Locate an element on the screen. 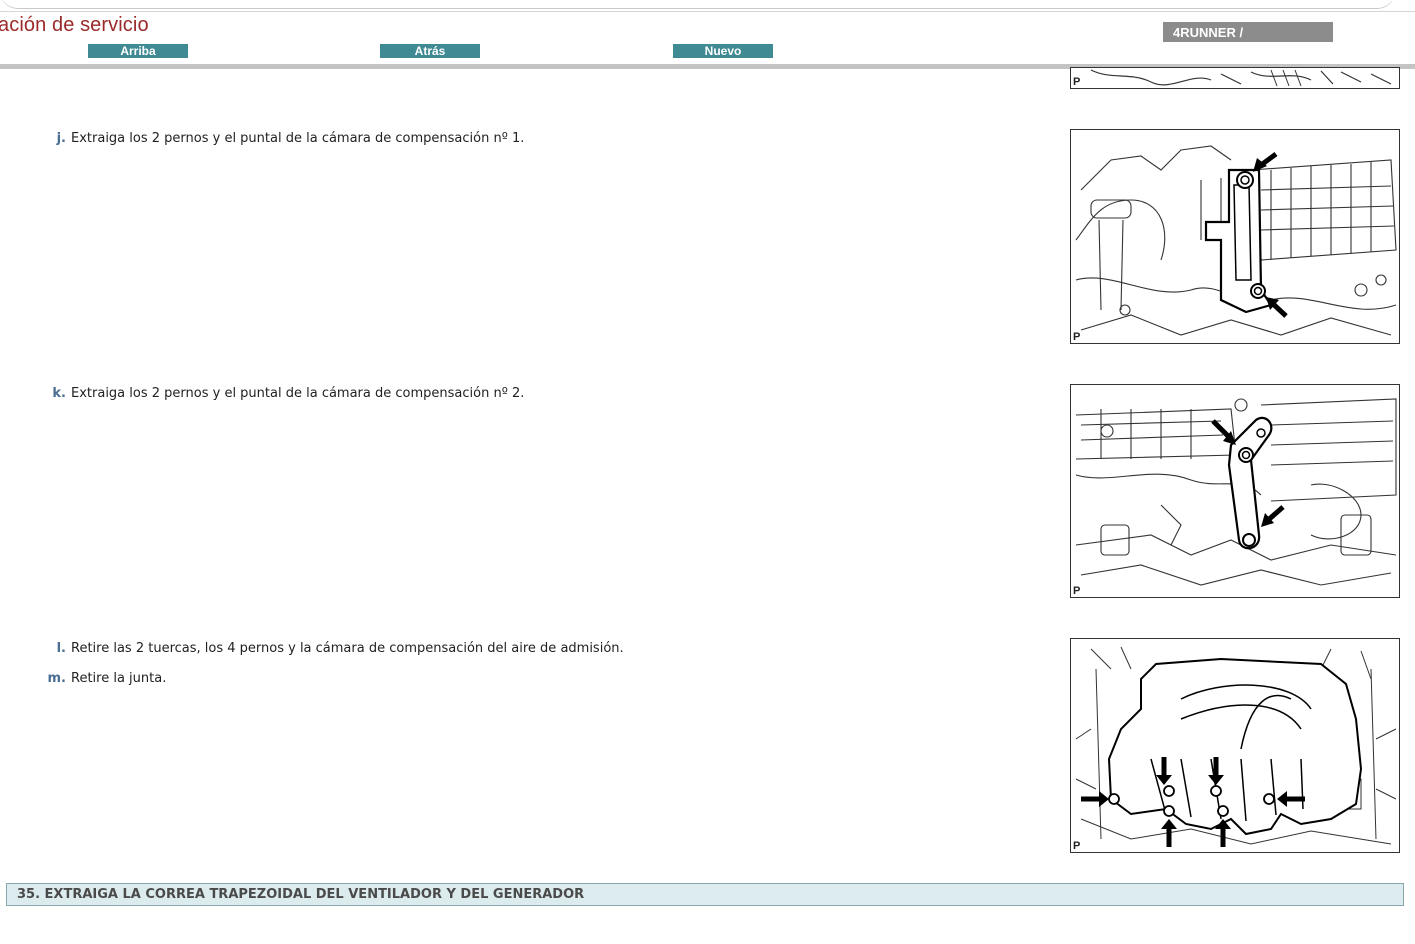 Image resolution: width=1415 pixels, height=944 pixels. step-m: m. Retire la junta. is located at coordinates (410, 679).